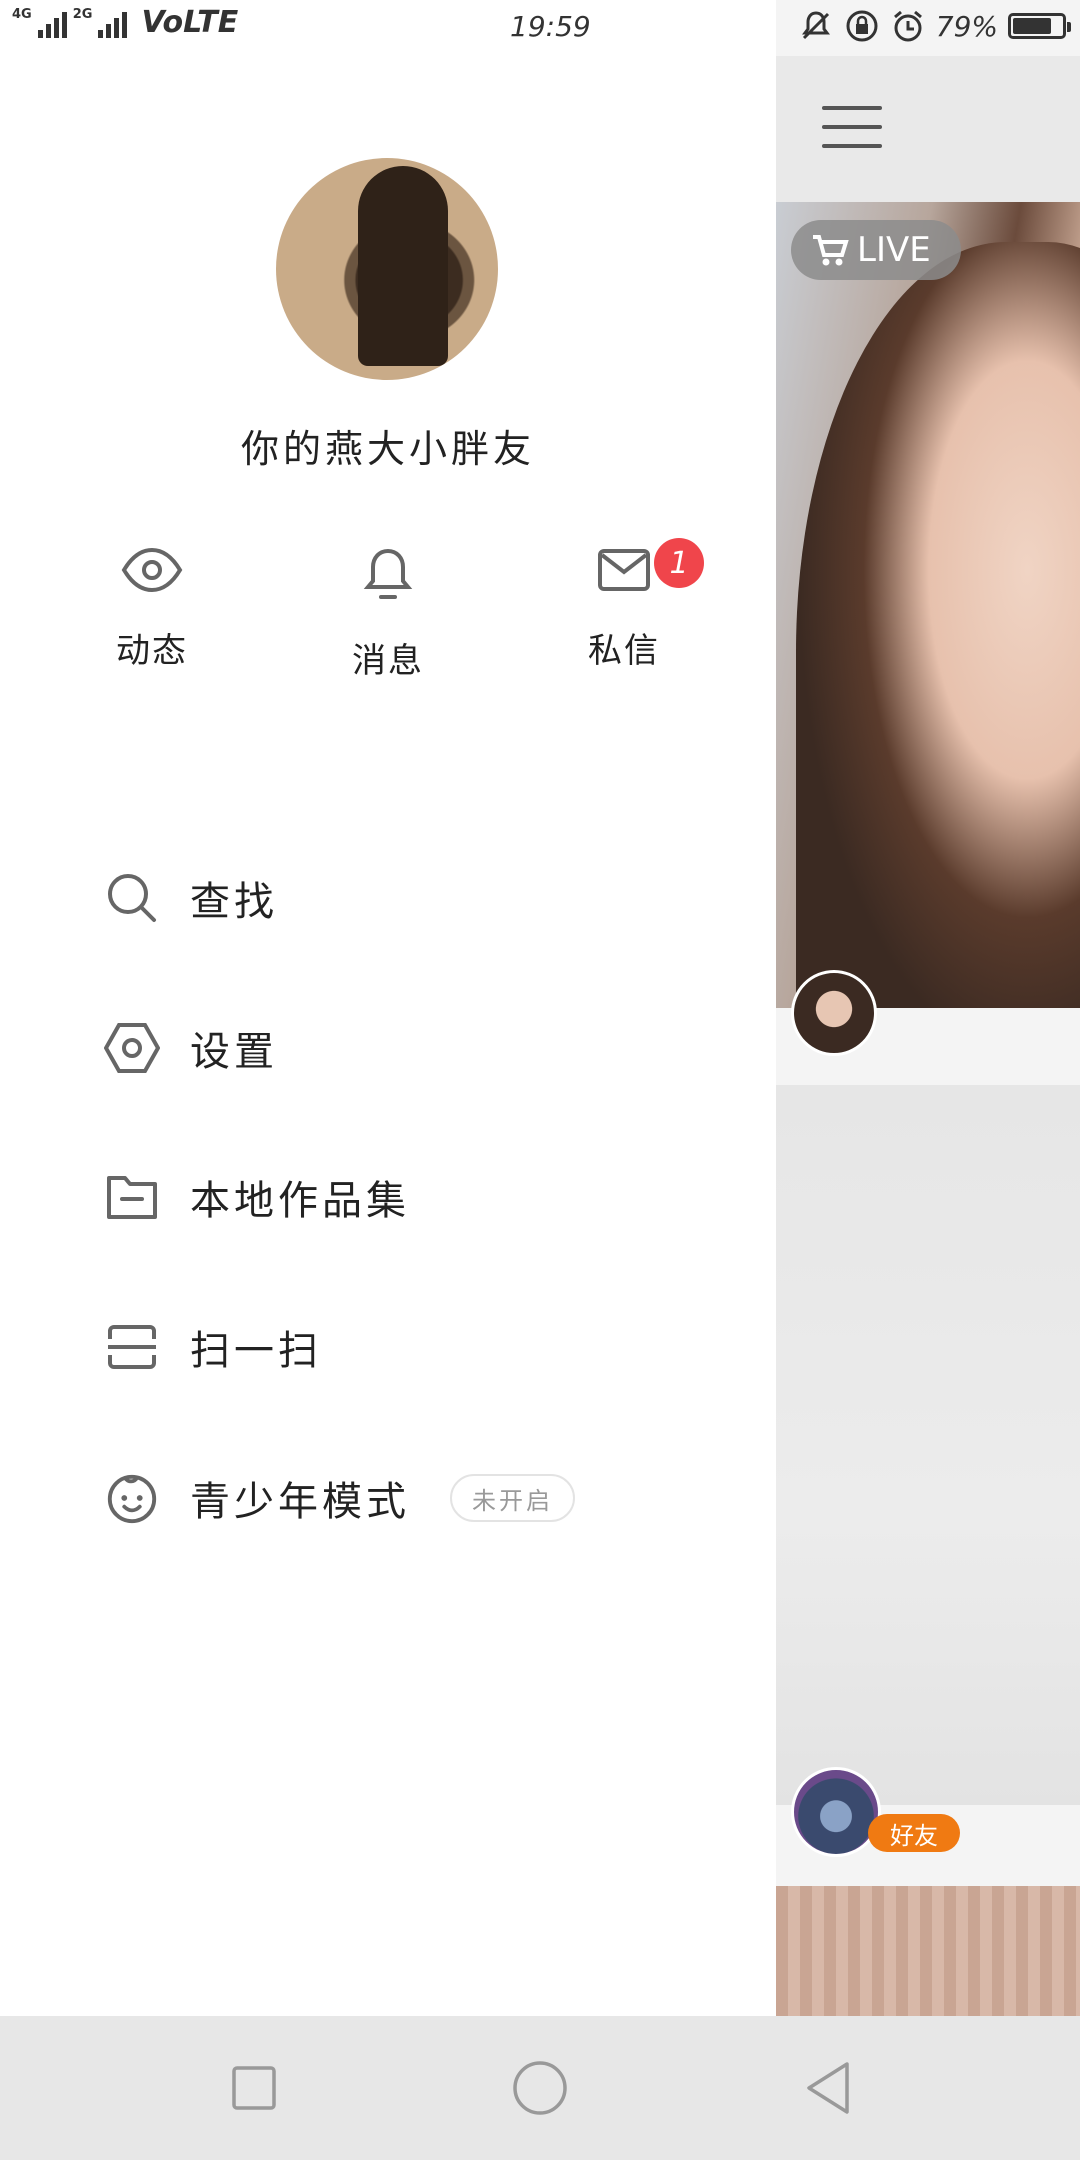 The image size is (1080, 2160). Describe the element at coordinates (388, 573) in the screenshot. I see `bell-icon` at that location.